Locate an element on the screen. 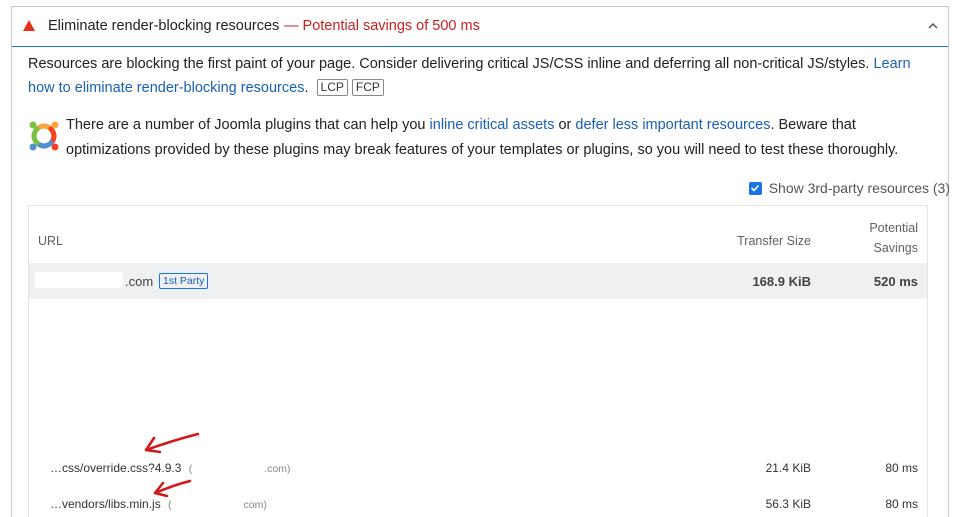  checkmark-icon is located at coordinates (755, 188).